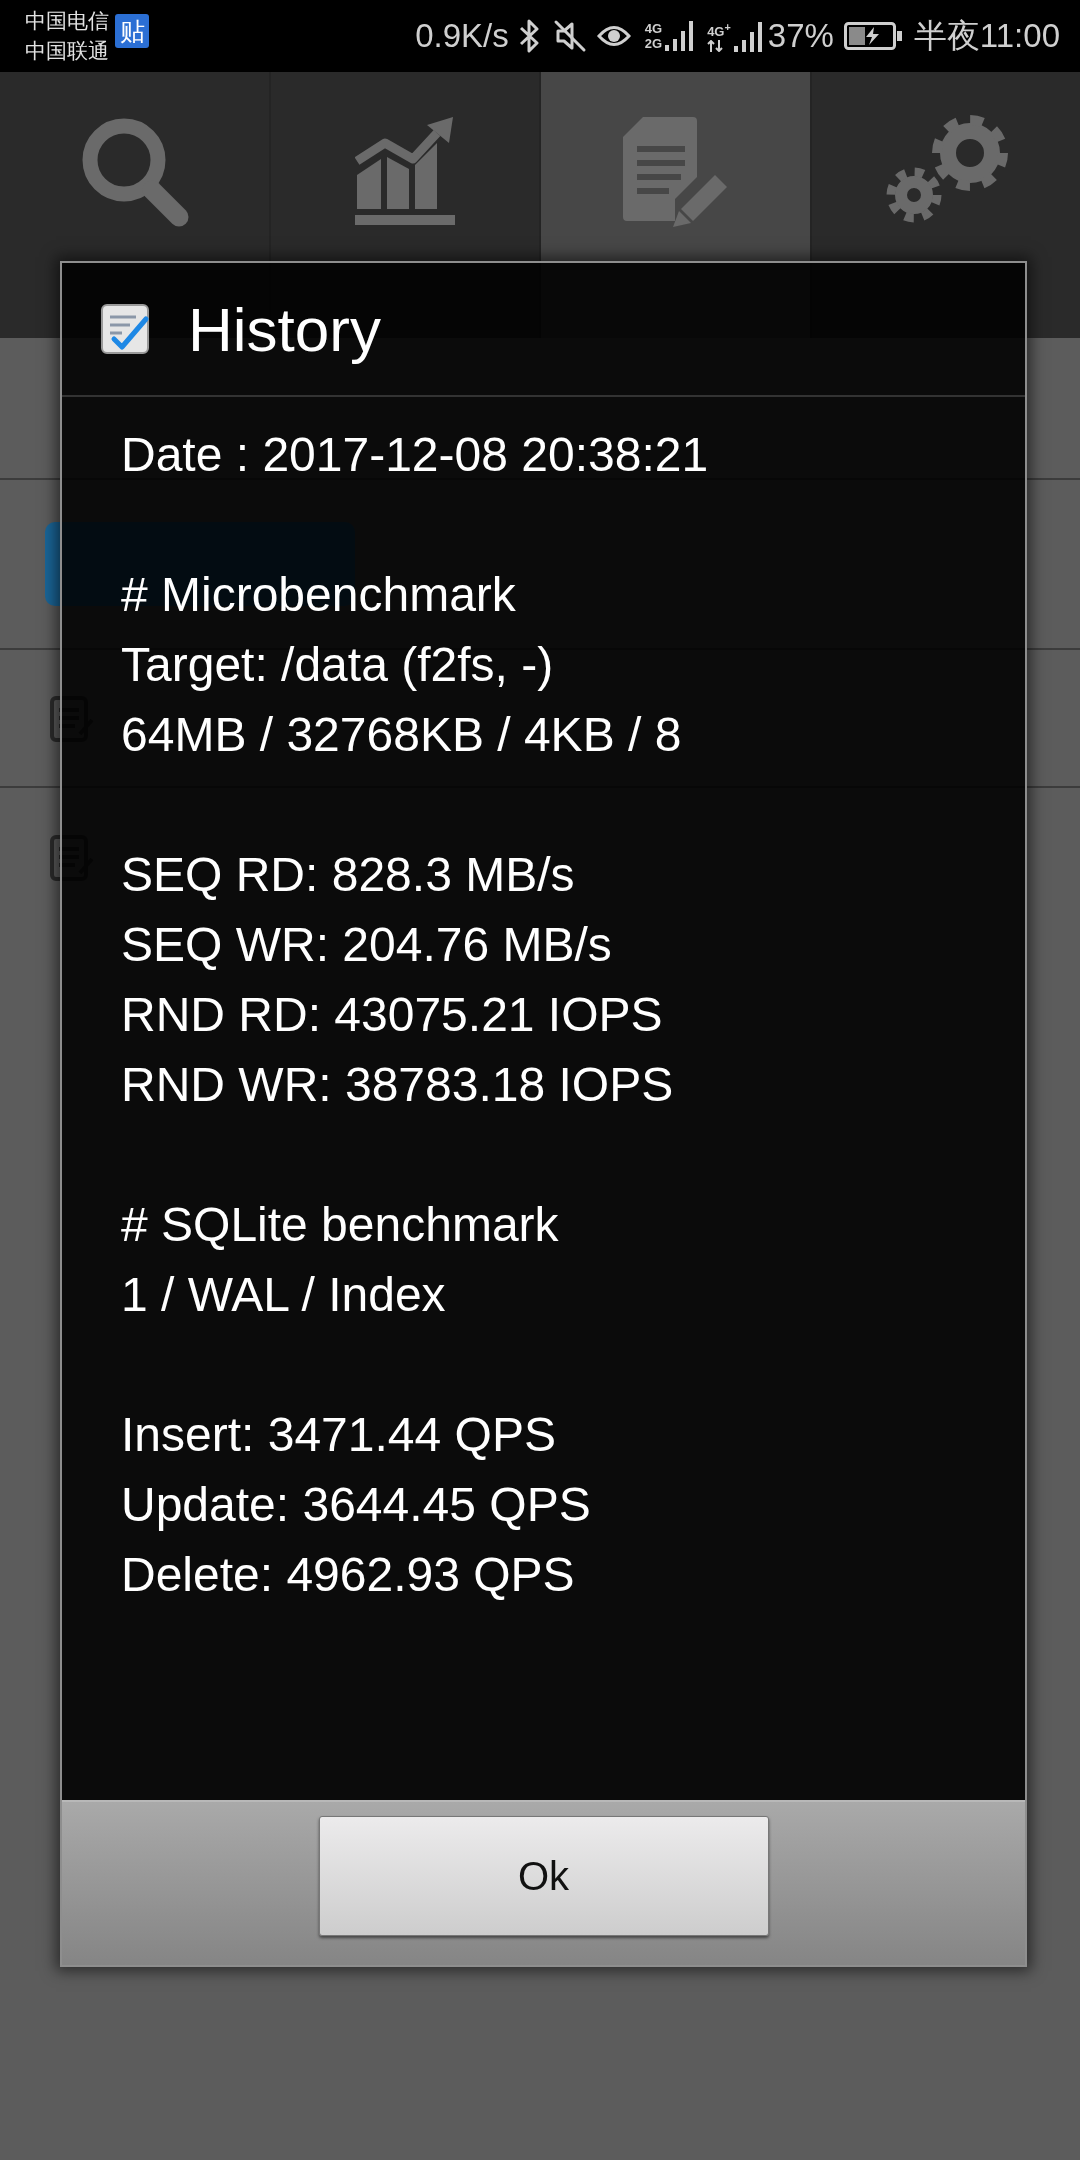 Image resolution: width=1080 pixels, height=2160 pixels. What do you see at coordinates (338, 1435) in the screenshot?
I see `info-line: Insert: 3471.44 QPS` at bounding box center [338, 1435].